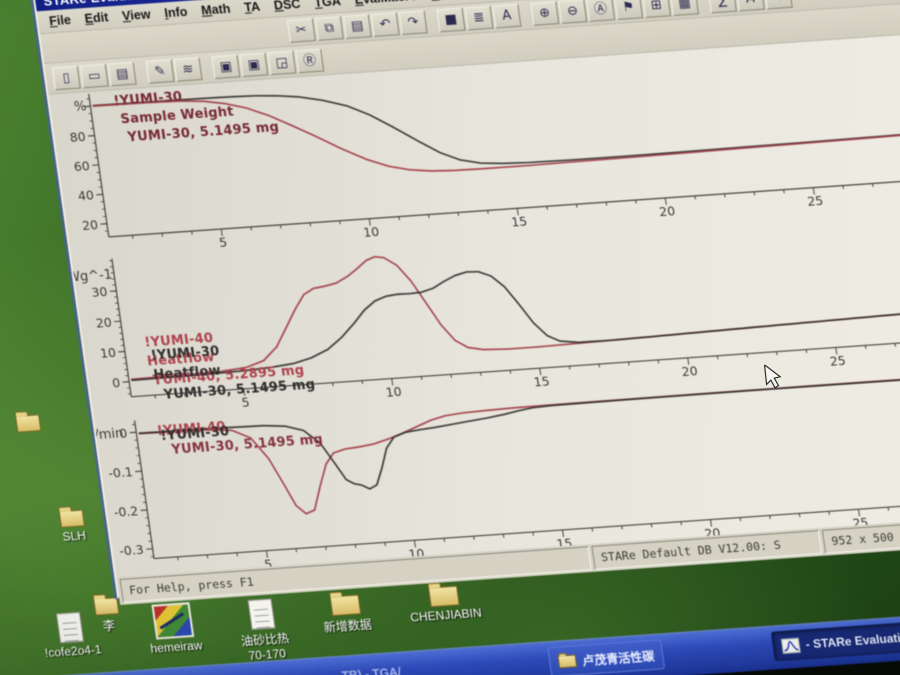 This screenshot has width=900, height=675. I want to click on toolbar-glyph: Å, so click(750, 3).